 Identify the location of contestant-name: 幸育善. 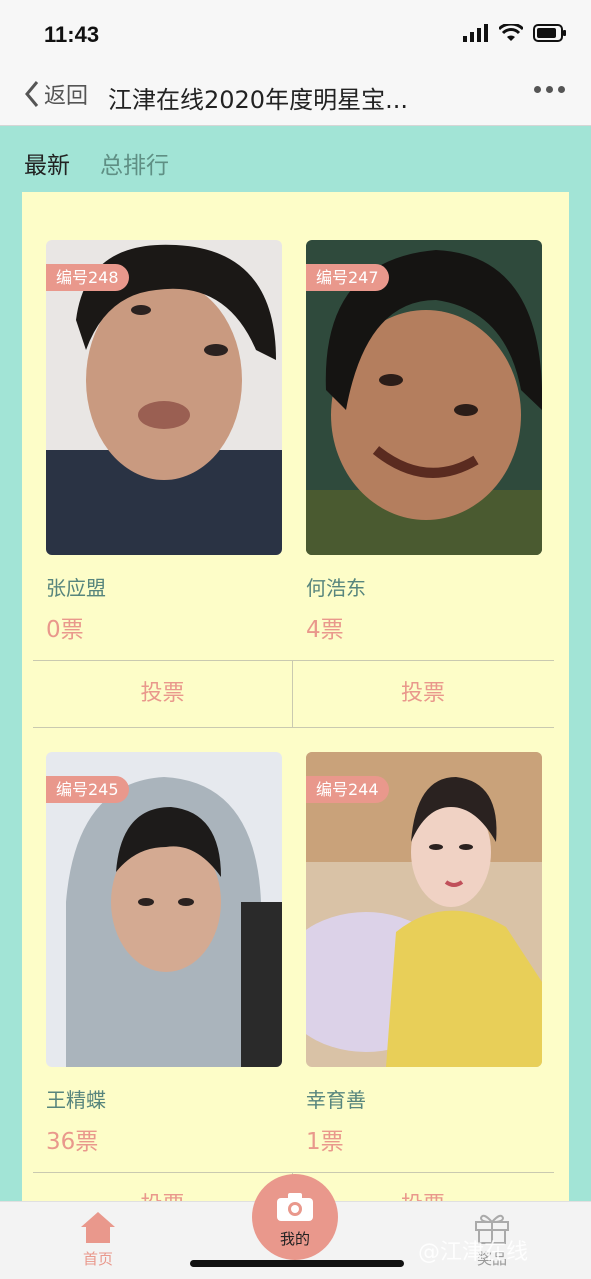
(336, 1100).